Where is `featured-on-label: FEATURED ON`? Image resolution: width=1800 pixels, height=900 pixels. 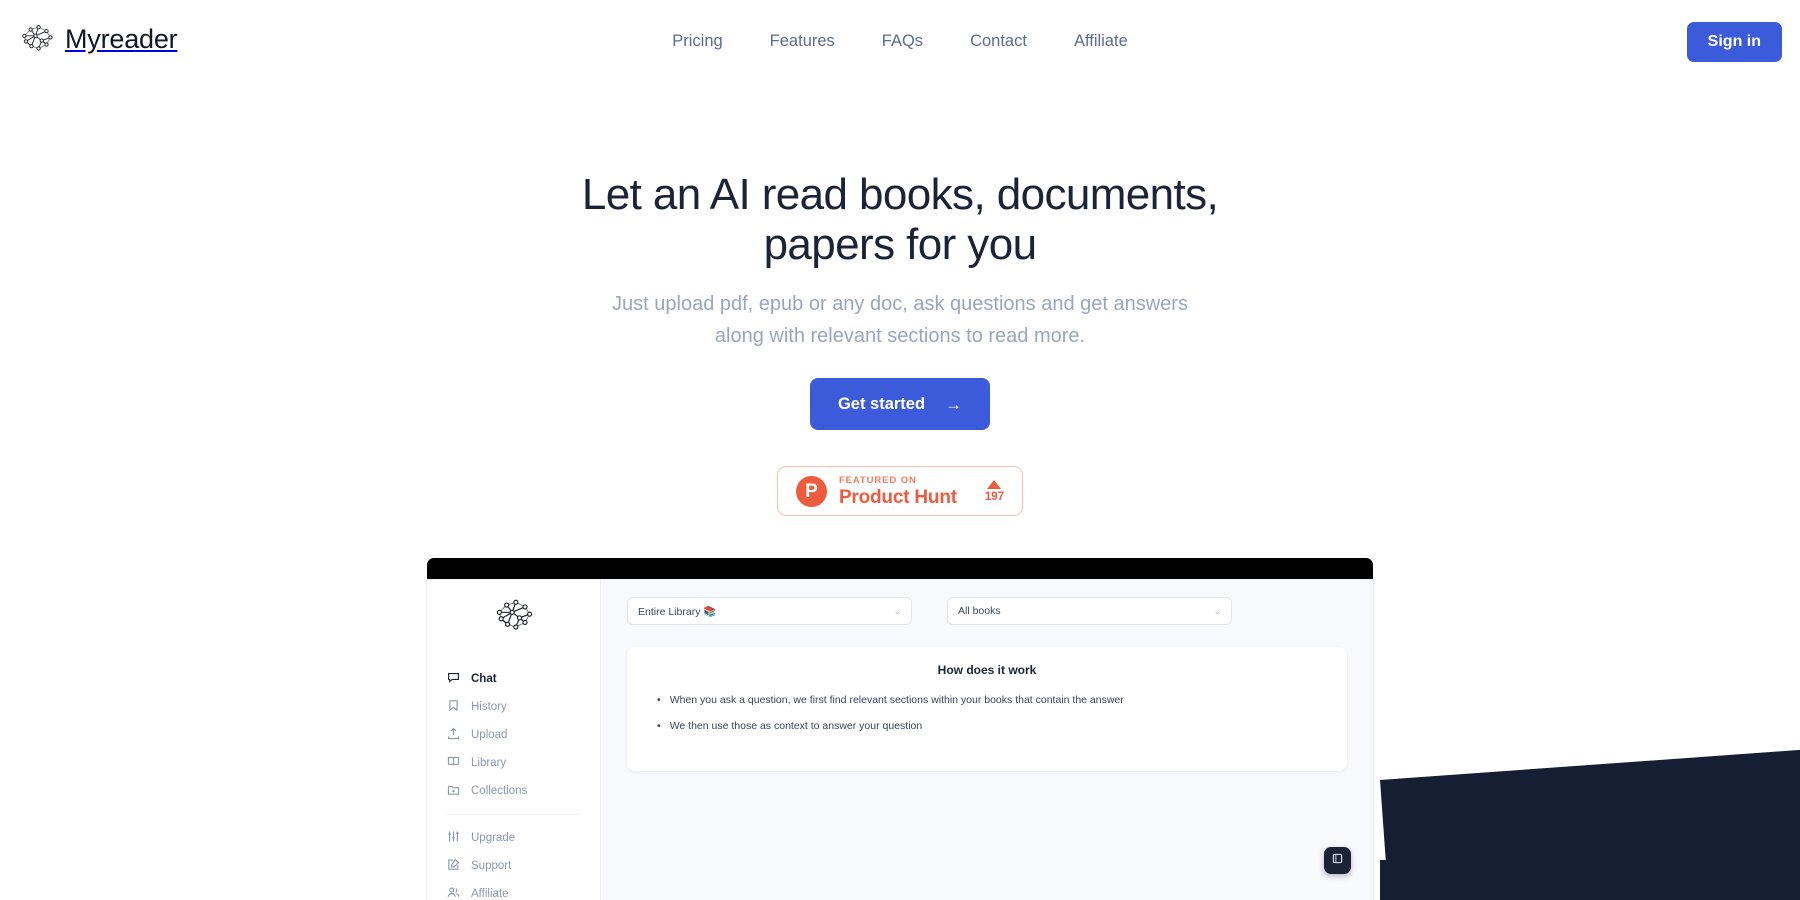
featured-on-label: FEATURED ON is located at coordinates (877, 480).